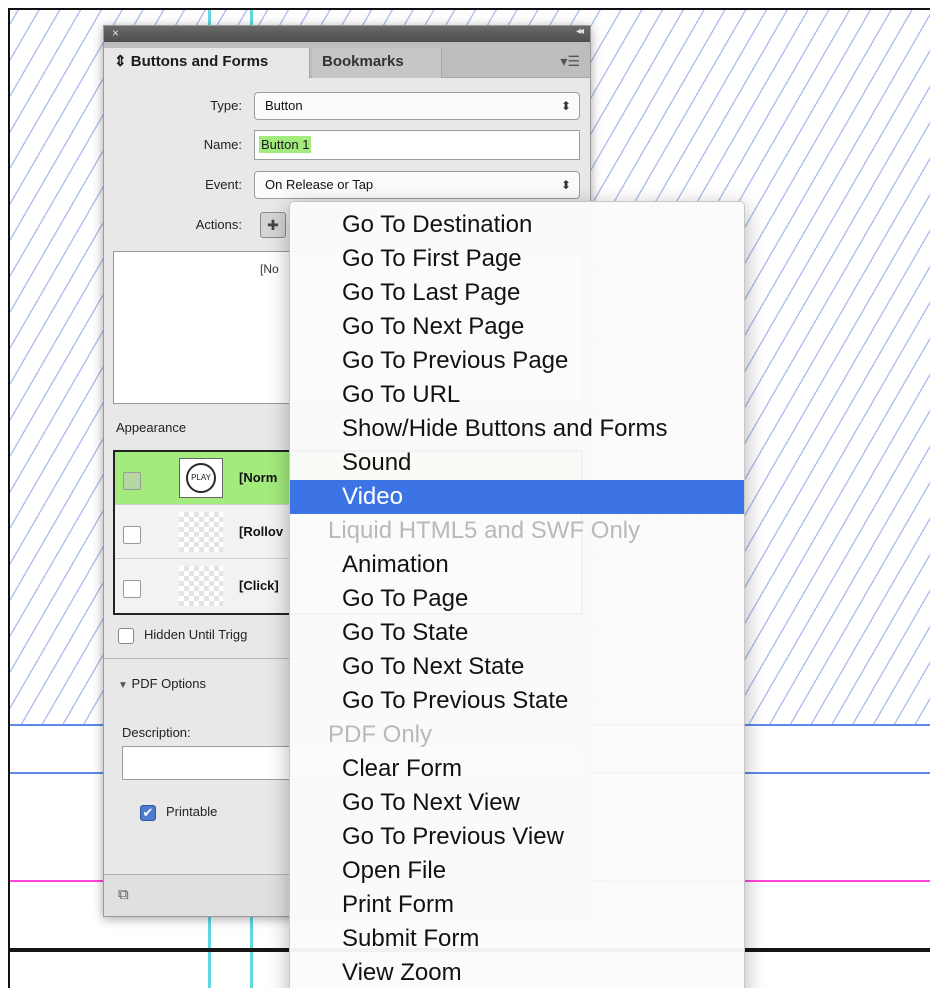 The image size is (930, 988). Describe the element at coordinates (517, 769) in the screenshot. I see `menu-item-clear-form: Clear Form` at that location.